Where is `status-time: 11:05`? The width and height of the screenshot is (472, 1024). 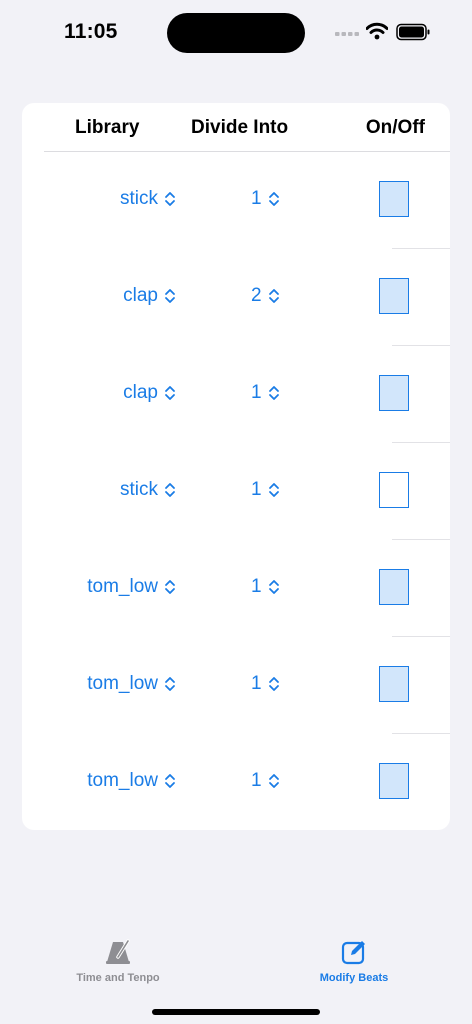
status-time: 11:05 is located at coordinates (91, 31).